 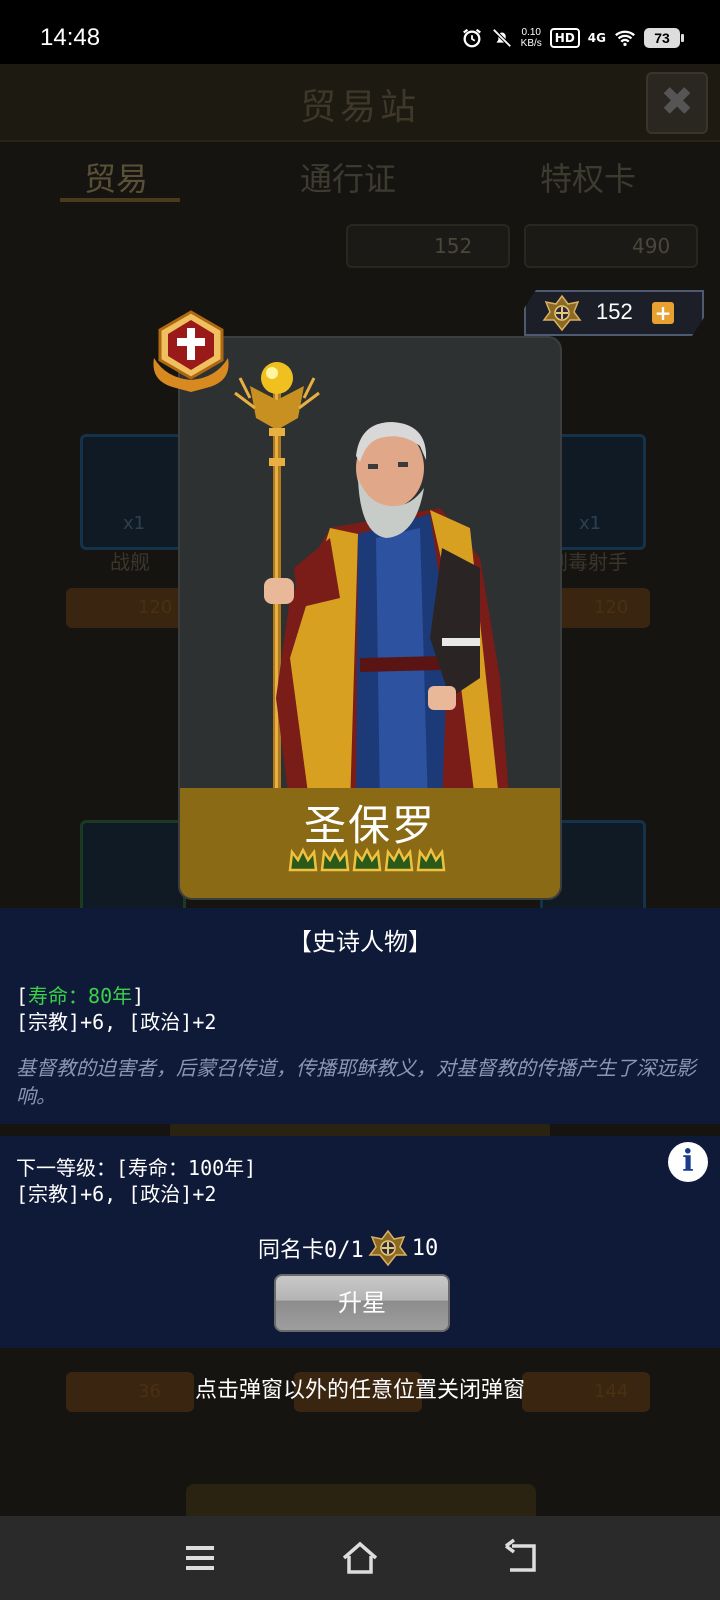 What do you see at coordinates (425, 1248) in the screenshot?
I see `duplicate-cost: 10` at bounding box center [425, 1248].